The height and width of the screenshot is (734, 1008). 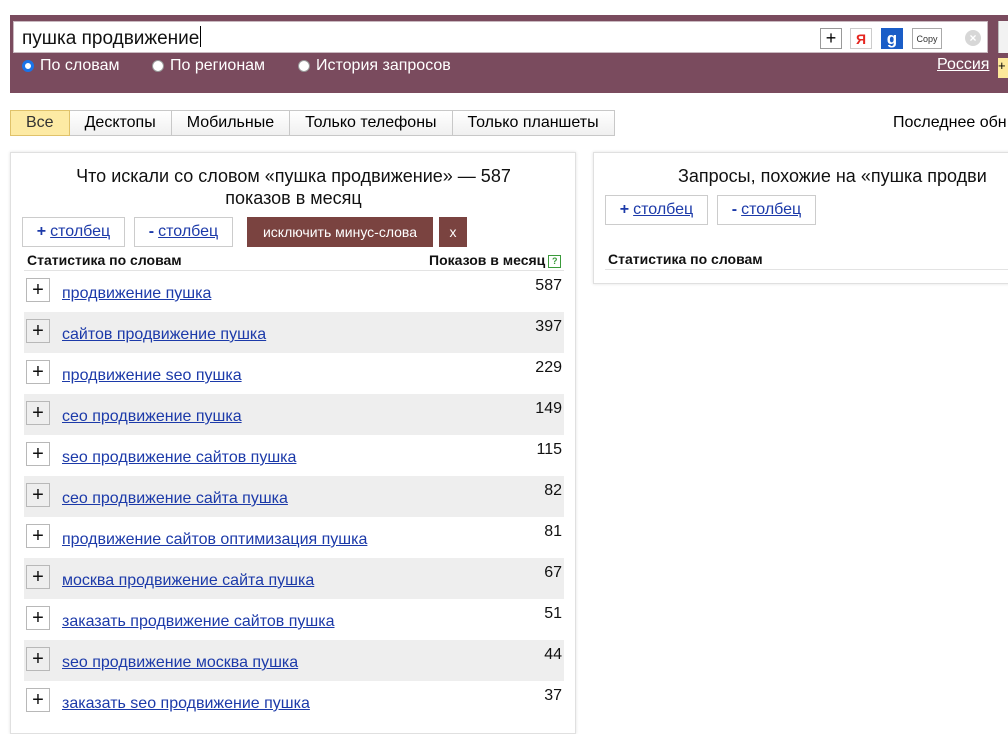 I want to click on keyword-link: сайтов продвижение пушка, so click(x=164, y=335).